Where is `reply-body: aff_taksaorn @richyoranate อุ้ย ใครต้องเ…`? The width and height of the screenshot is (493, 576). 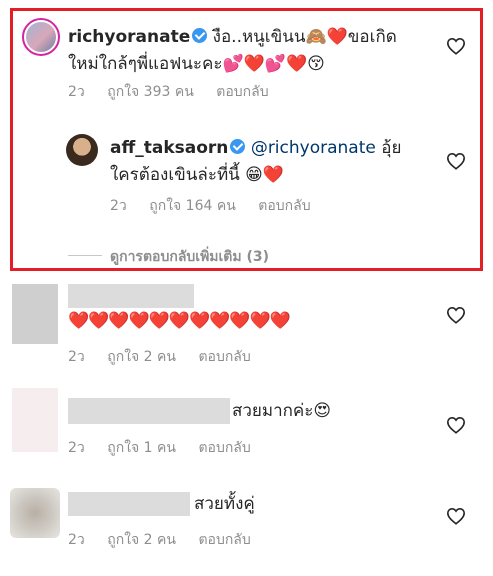 reply-body: aff_taksaorn @richyoranate อุ้ย ใครต้องเ… is located at coordinates (270, 162).